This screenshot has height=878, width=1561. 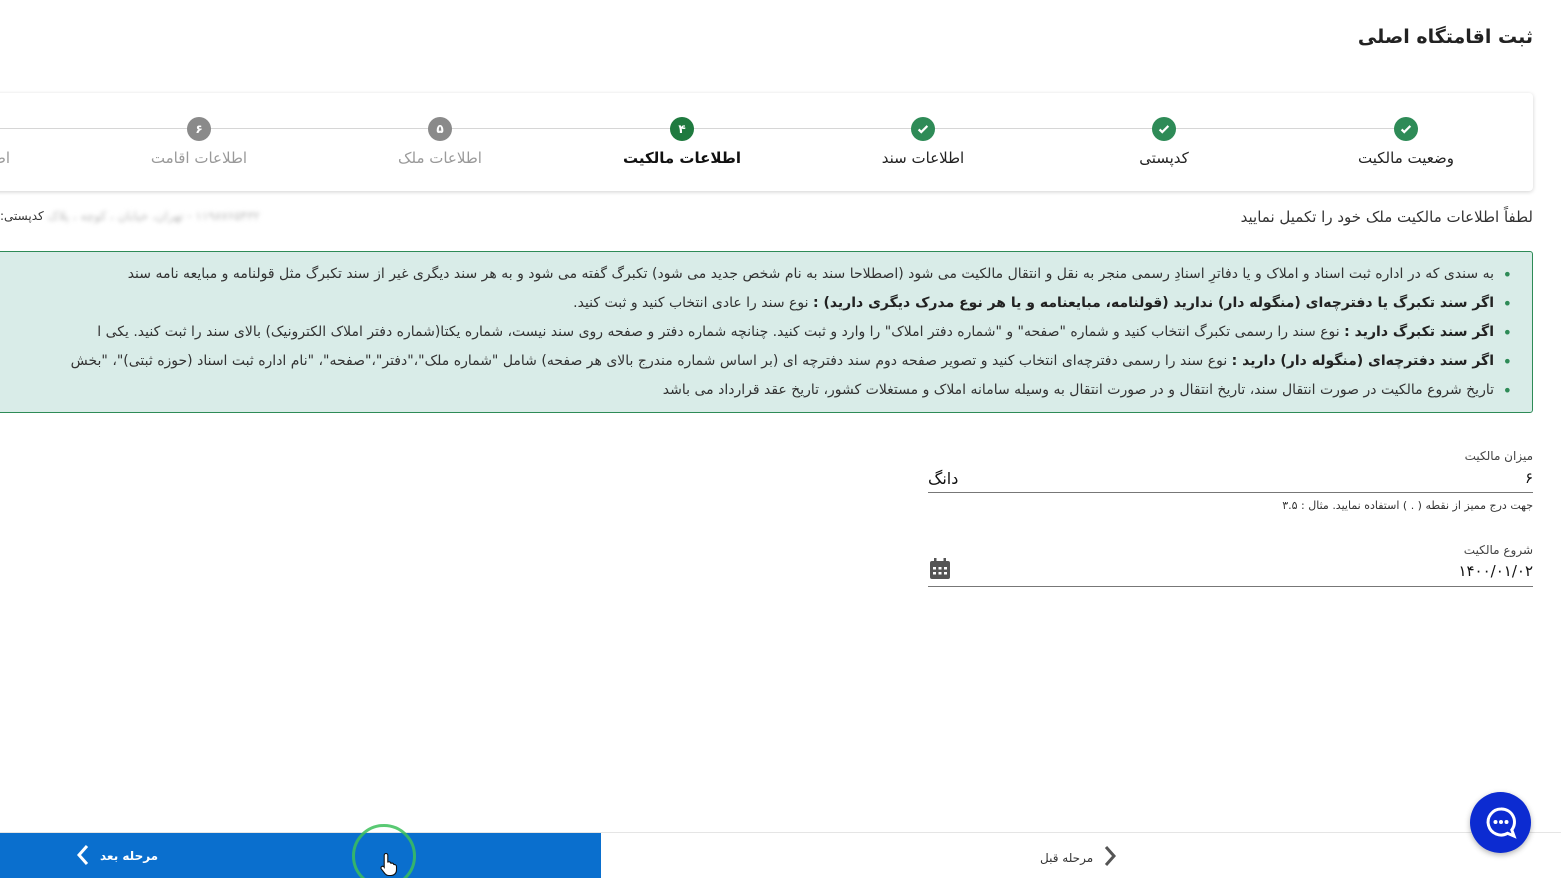 What do you see at coordinates (940, 571) in the screenshot?
I see `calendar-icon` at bounding box center [940, 571].